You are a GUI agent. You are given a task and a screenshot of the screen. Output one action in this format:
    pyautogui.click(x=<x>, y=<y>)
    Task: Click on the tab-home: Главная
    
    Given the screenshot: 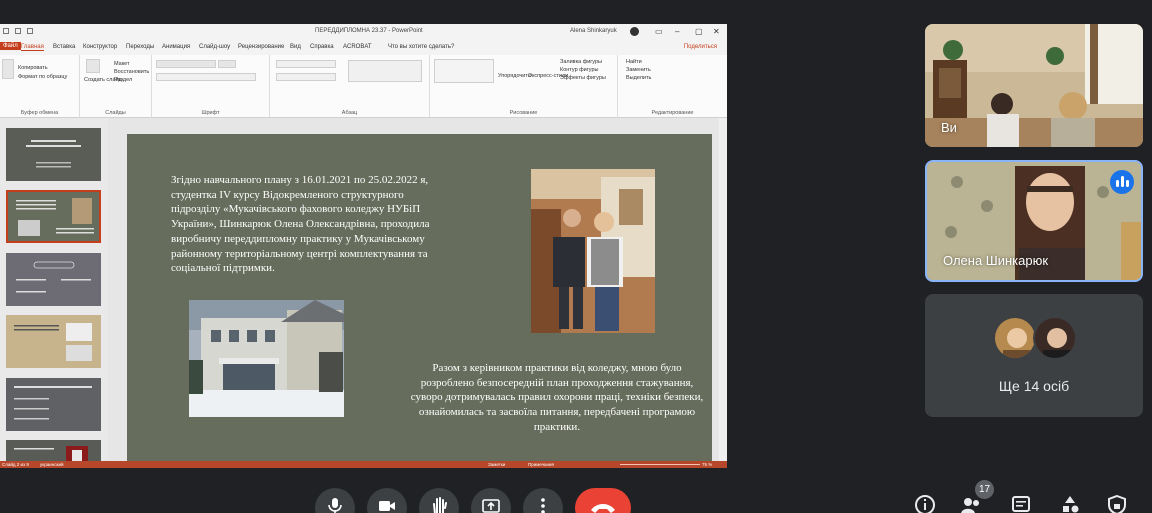 What is the action you would take?
    pyautogui.click(x=32, y=47)
    